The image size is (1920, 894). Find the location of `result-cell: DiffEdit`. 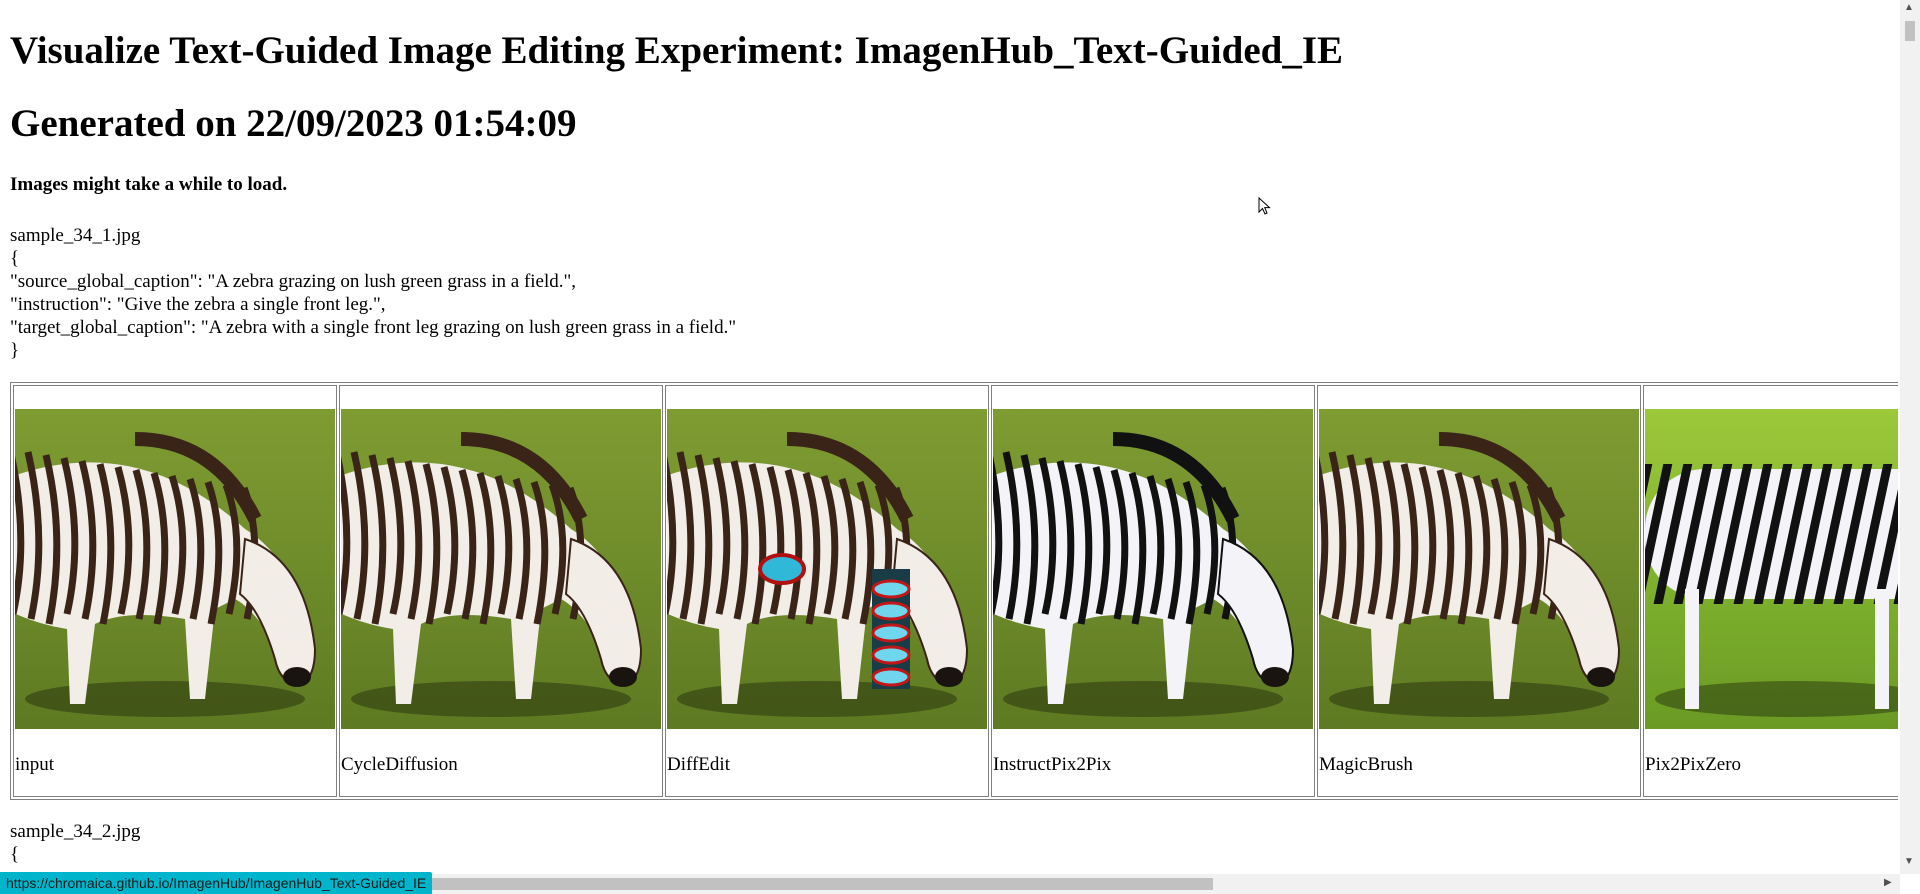

result-cell: DiffEdit is located at coordinates (827, 591).